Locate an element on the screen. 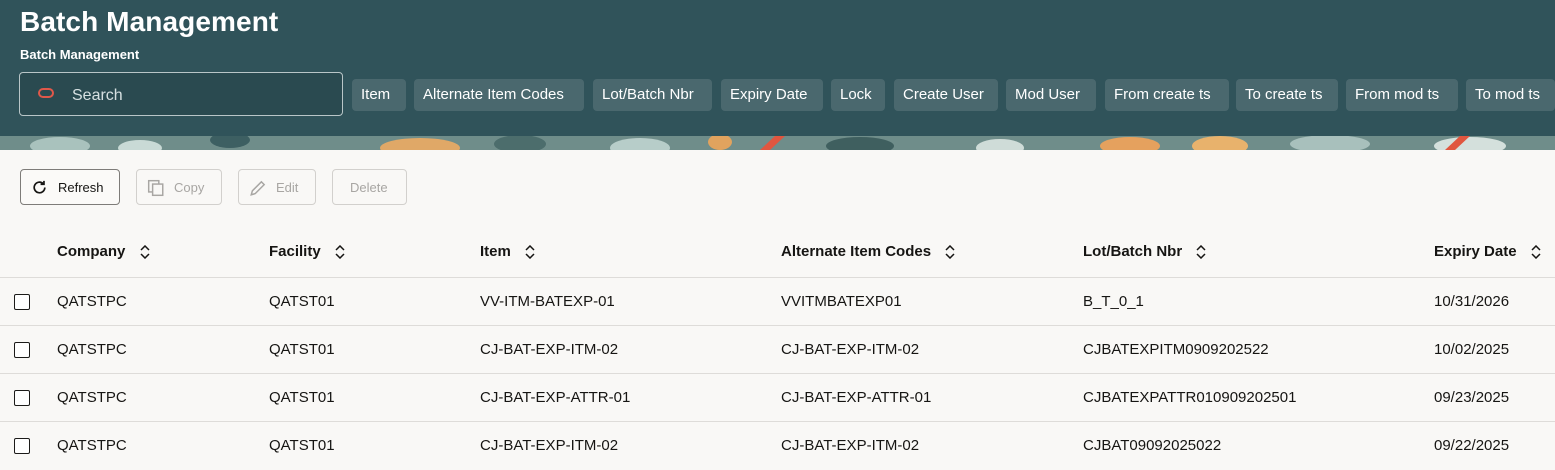  column-header-label: Item is located at coordinates (495, 251).